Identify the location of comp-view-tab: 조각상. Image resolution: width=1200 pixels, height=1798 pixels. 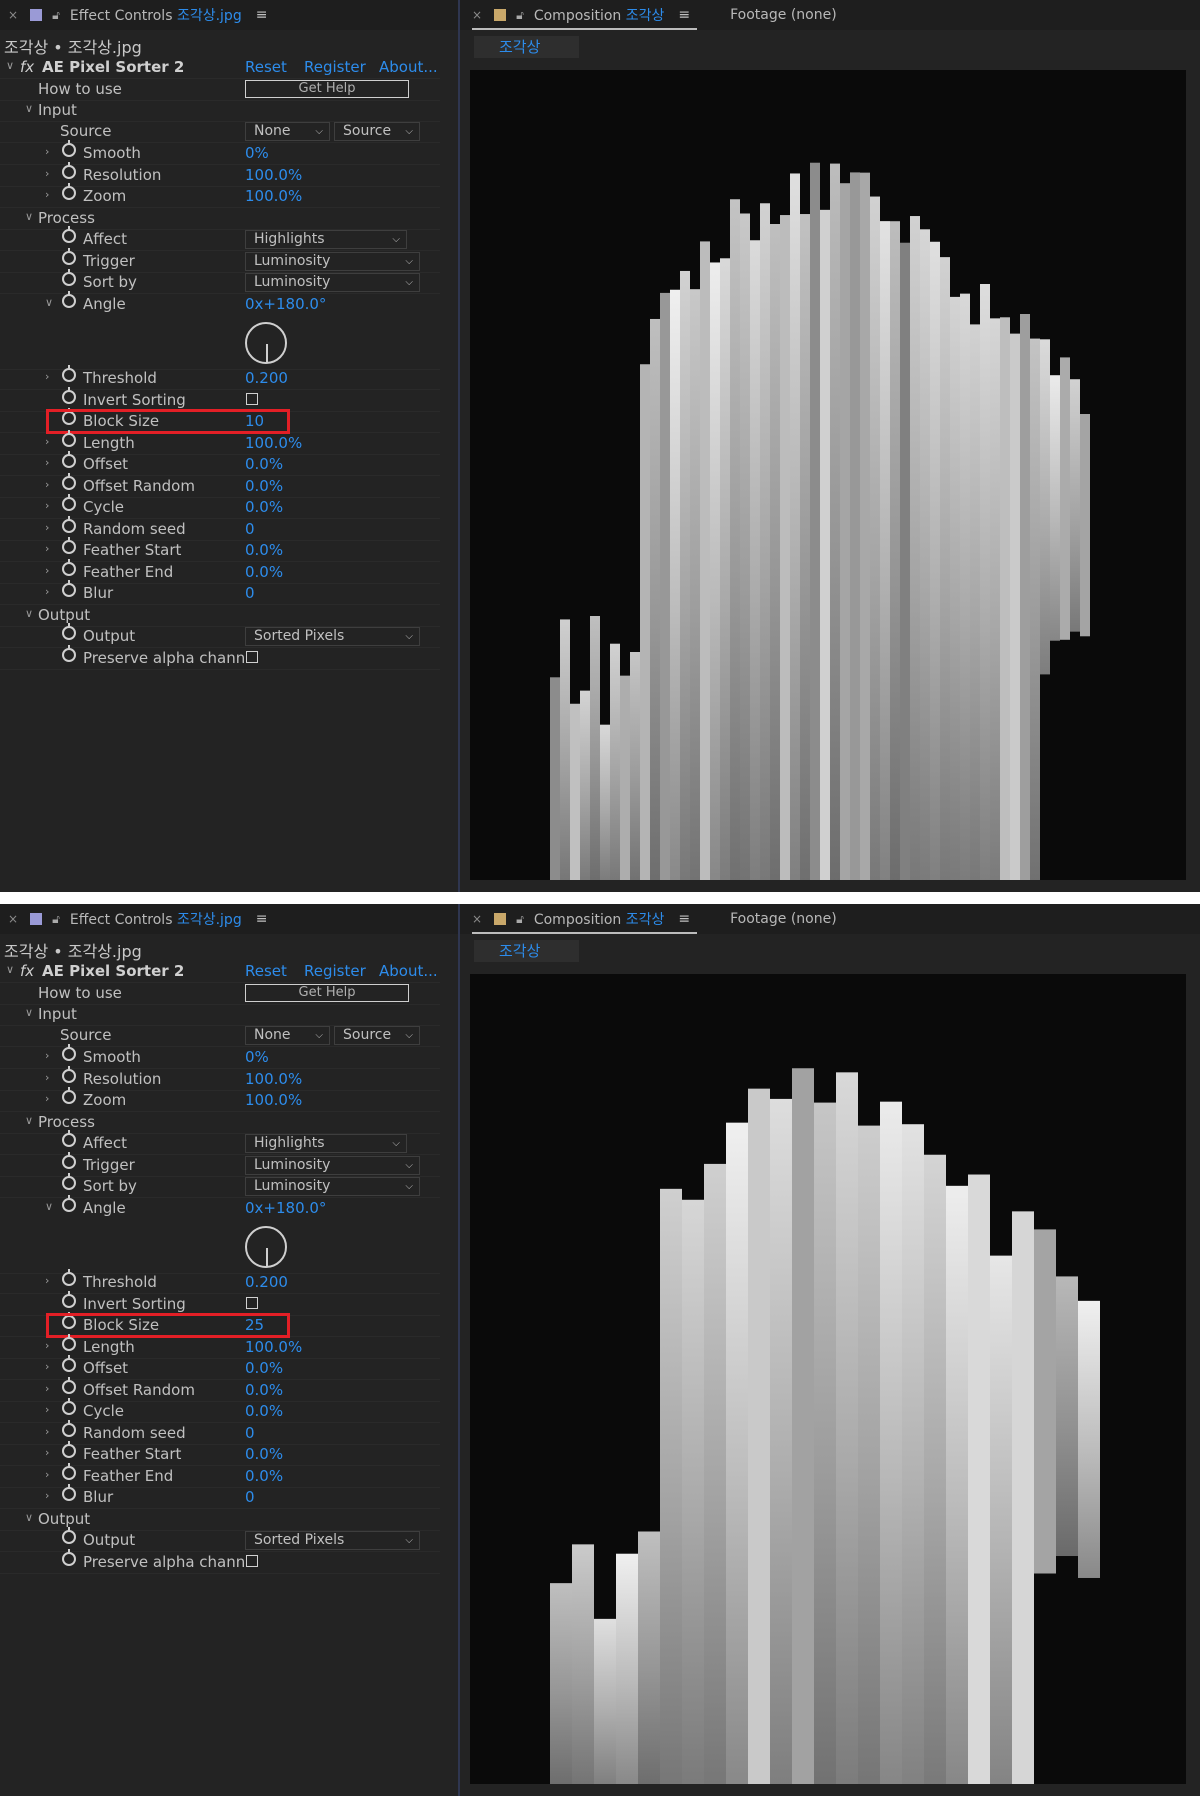
(526, 47).